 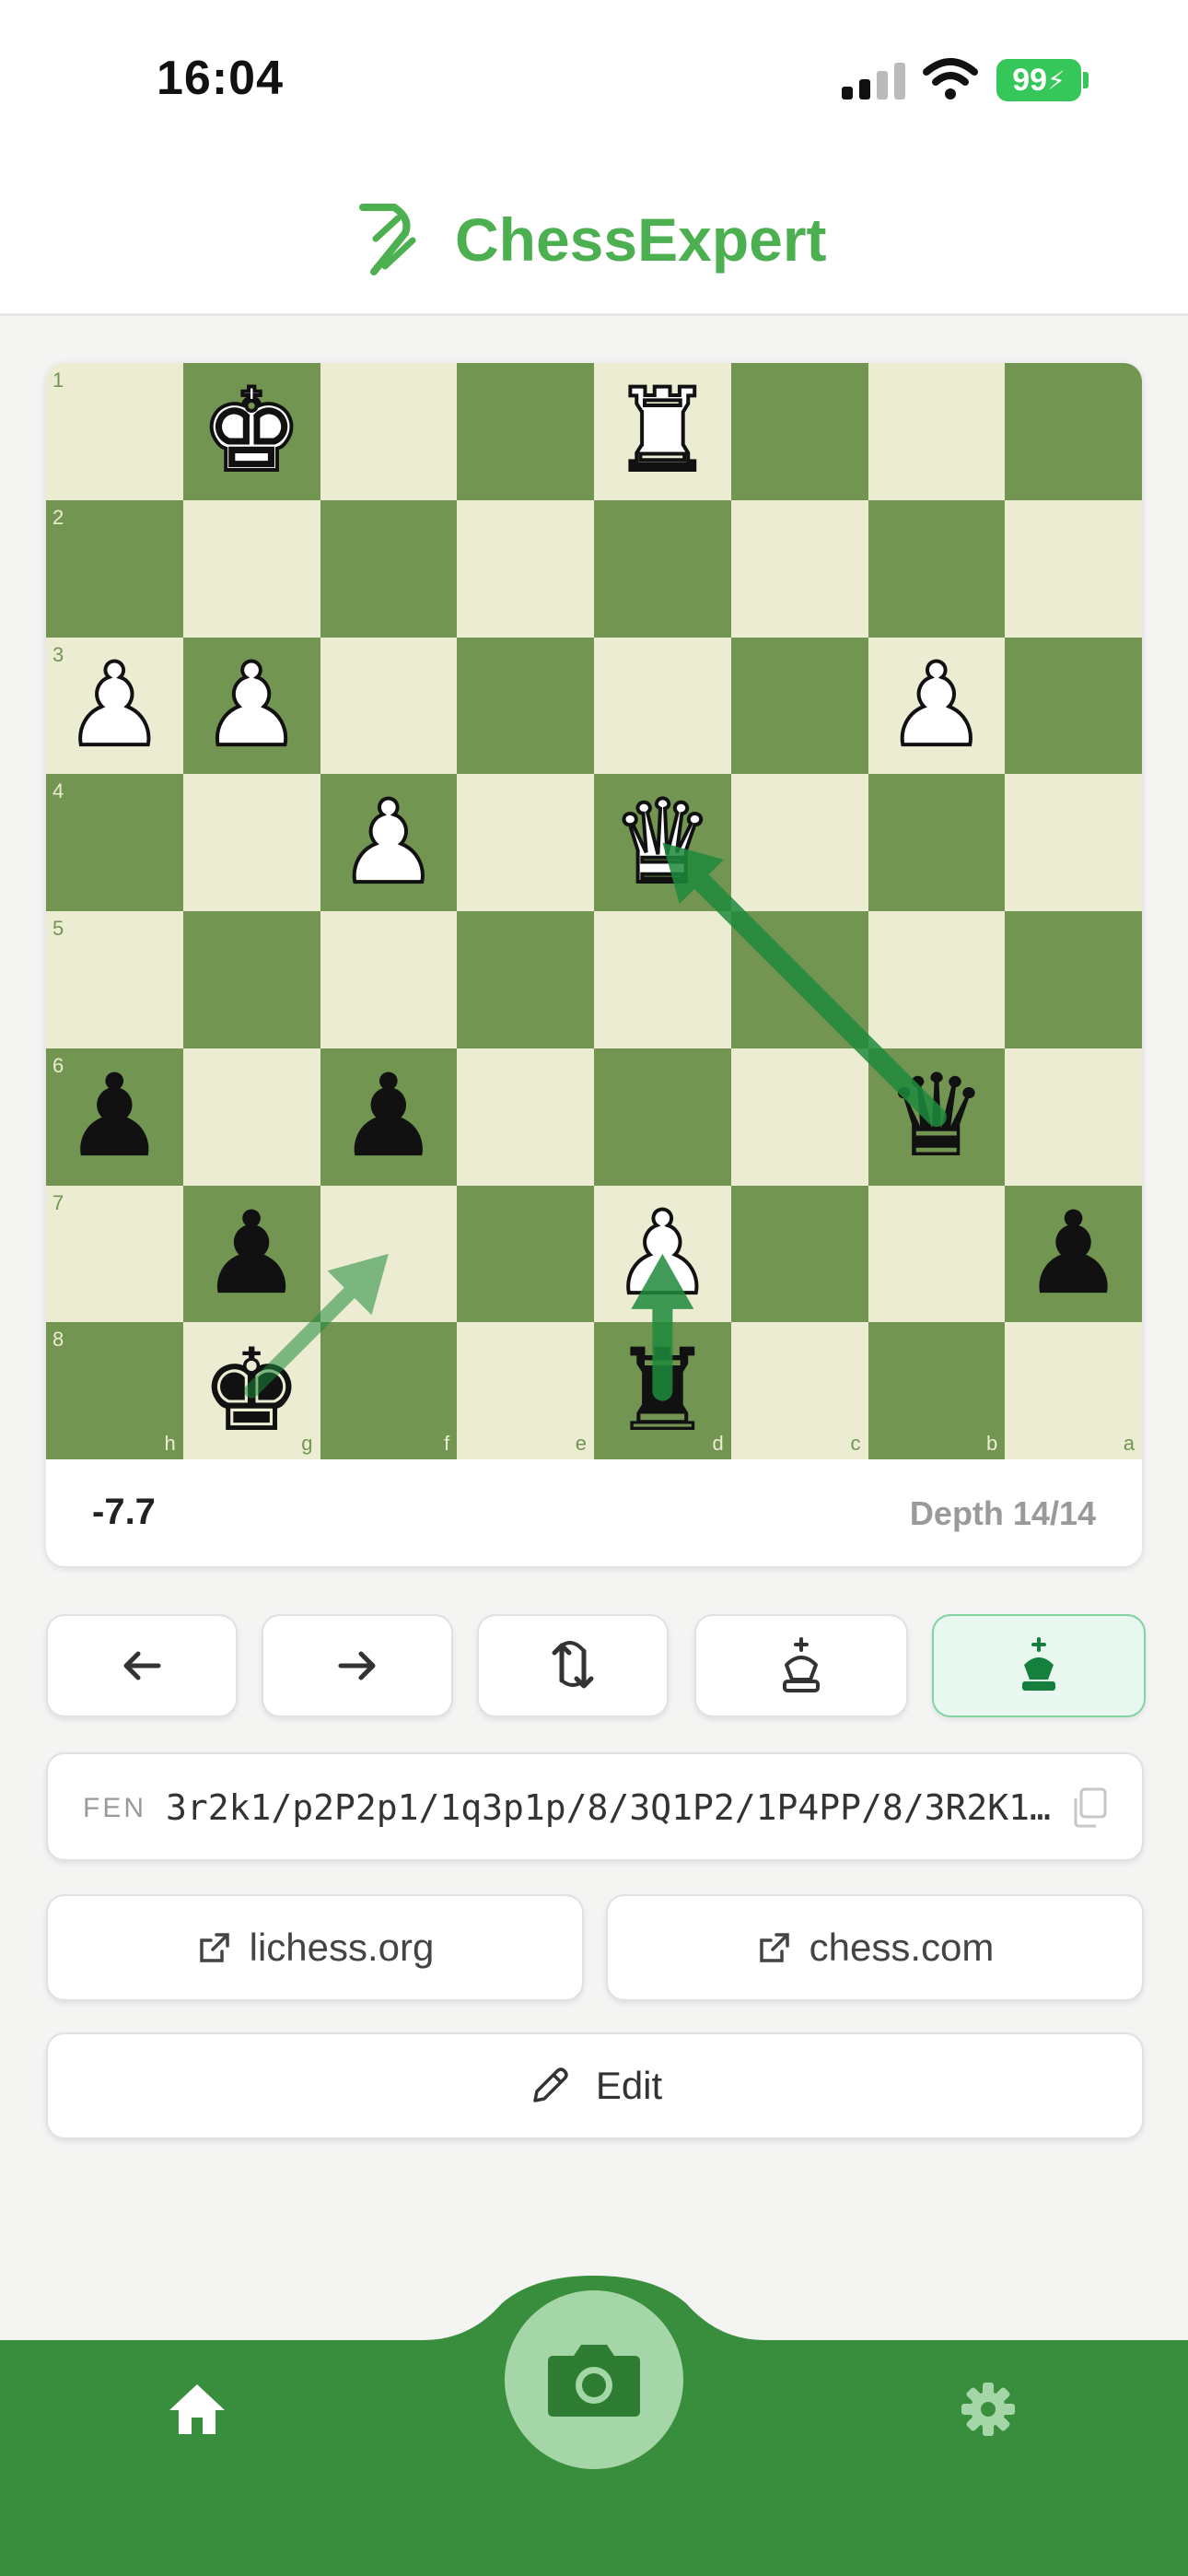 What do you see at coordinates (525, 1390) in the screenshot?
I see `square-e8: e` at bounding box center [525, 1390].